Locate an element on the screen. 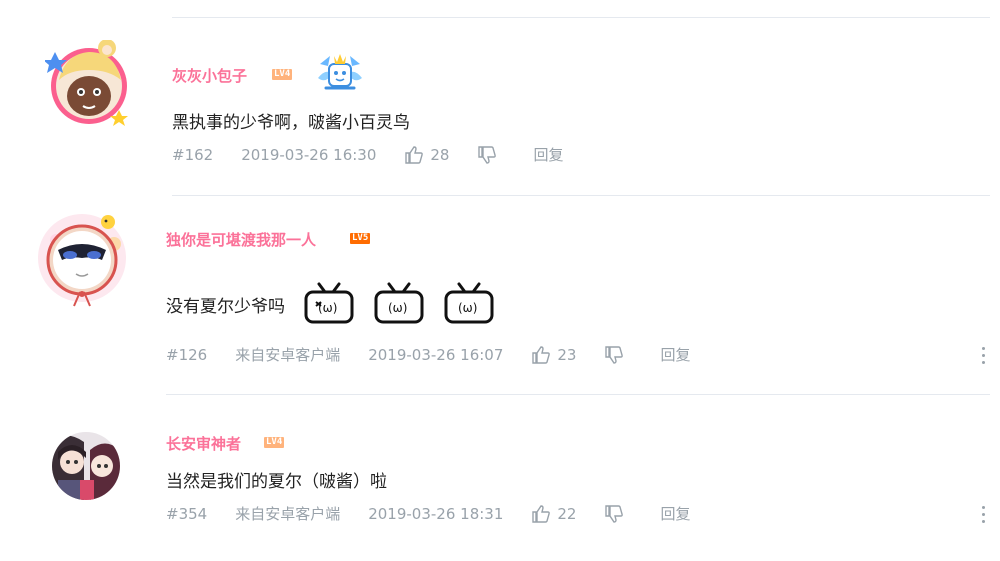 This screenshot has height=561, width=1000. floor-number: #162 is located at coordinates (193, 154).